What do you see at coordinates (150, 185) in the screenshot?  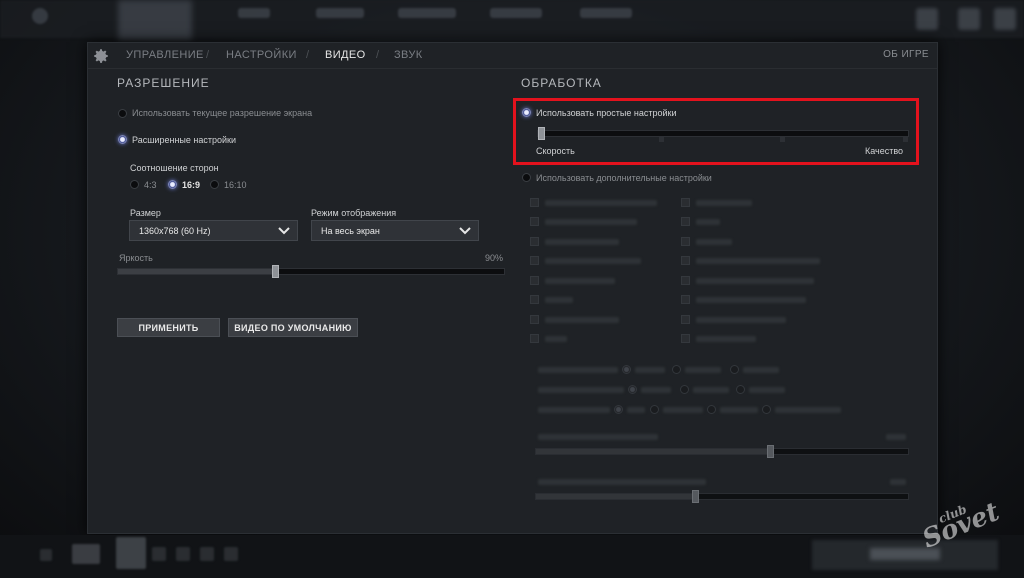 I see `aspect-4-3-label: 4:3` at bounding box center [150, 185].